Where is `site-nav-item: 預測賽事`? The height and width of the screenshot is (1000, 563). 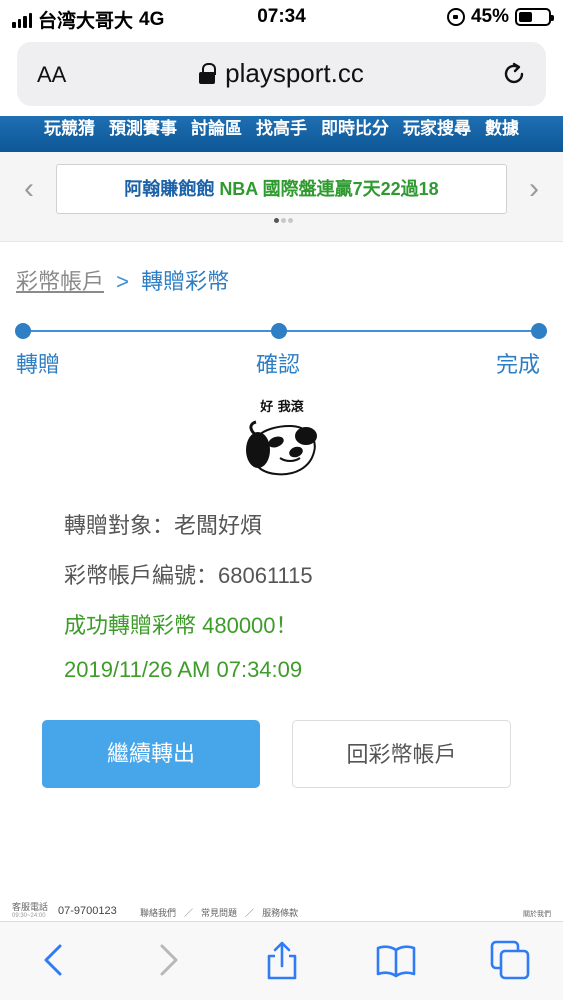 site-nav-item: 預測賽事 is located at coordinates (143, 127).